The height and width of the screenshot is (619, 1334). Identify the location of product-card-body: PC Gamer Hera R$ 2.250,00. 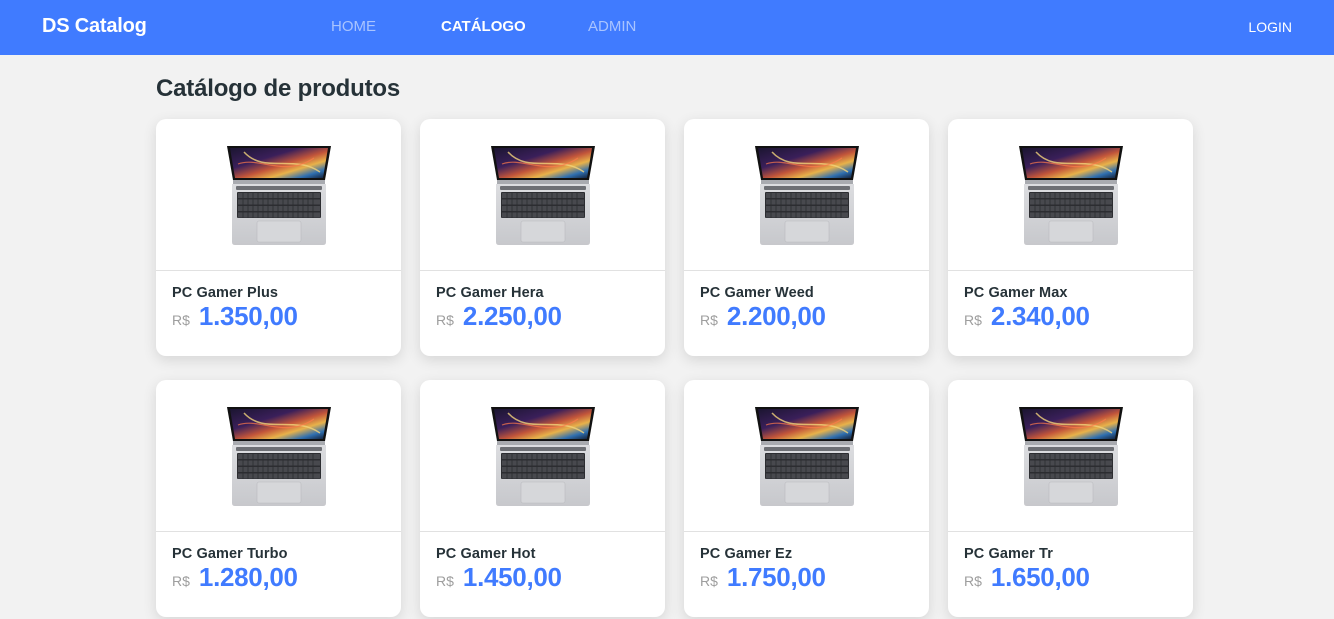
(542, 301).